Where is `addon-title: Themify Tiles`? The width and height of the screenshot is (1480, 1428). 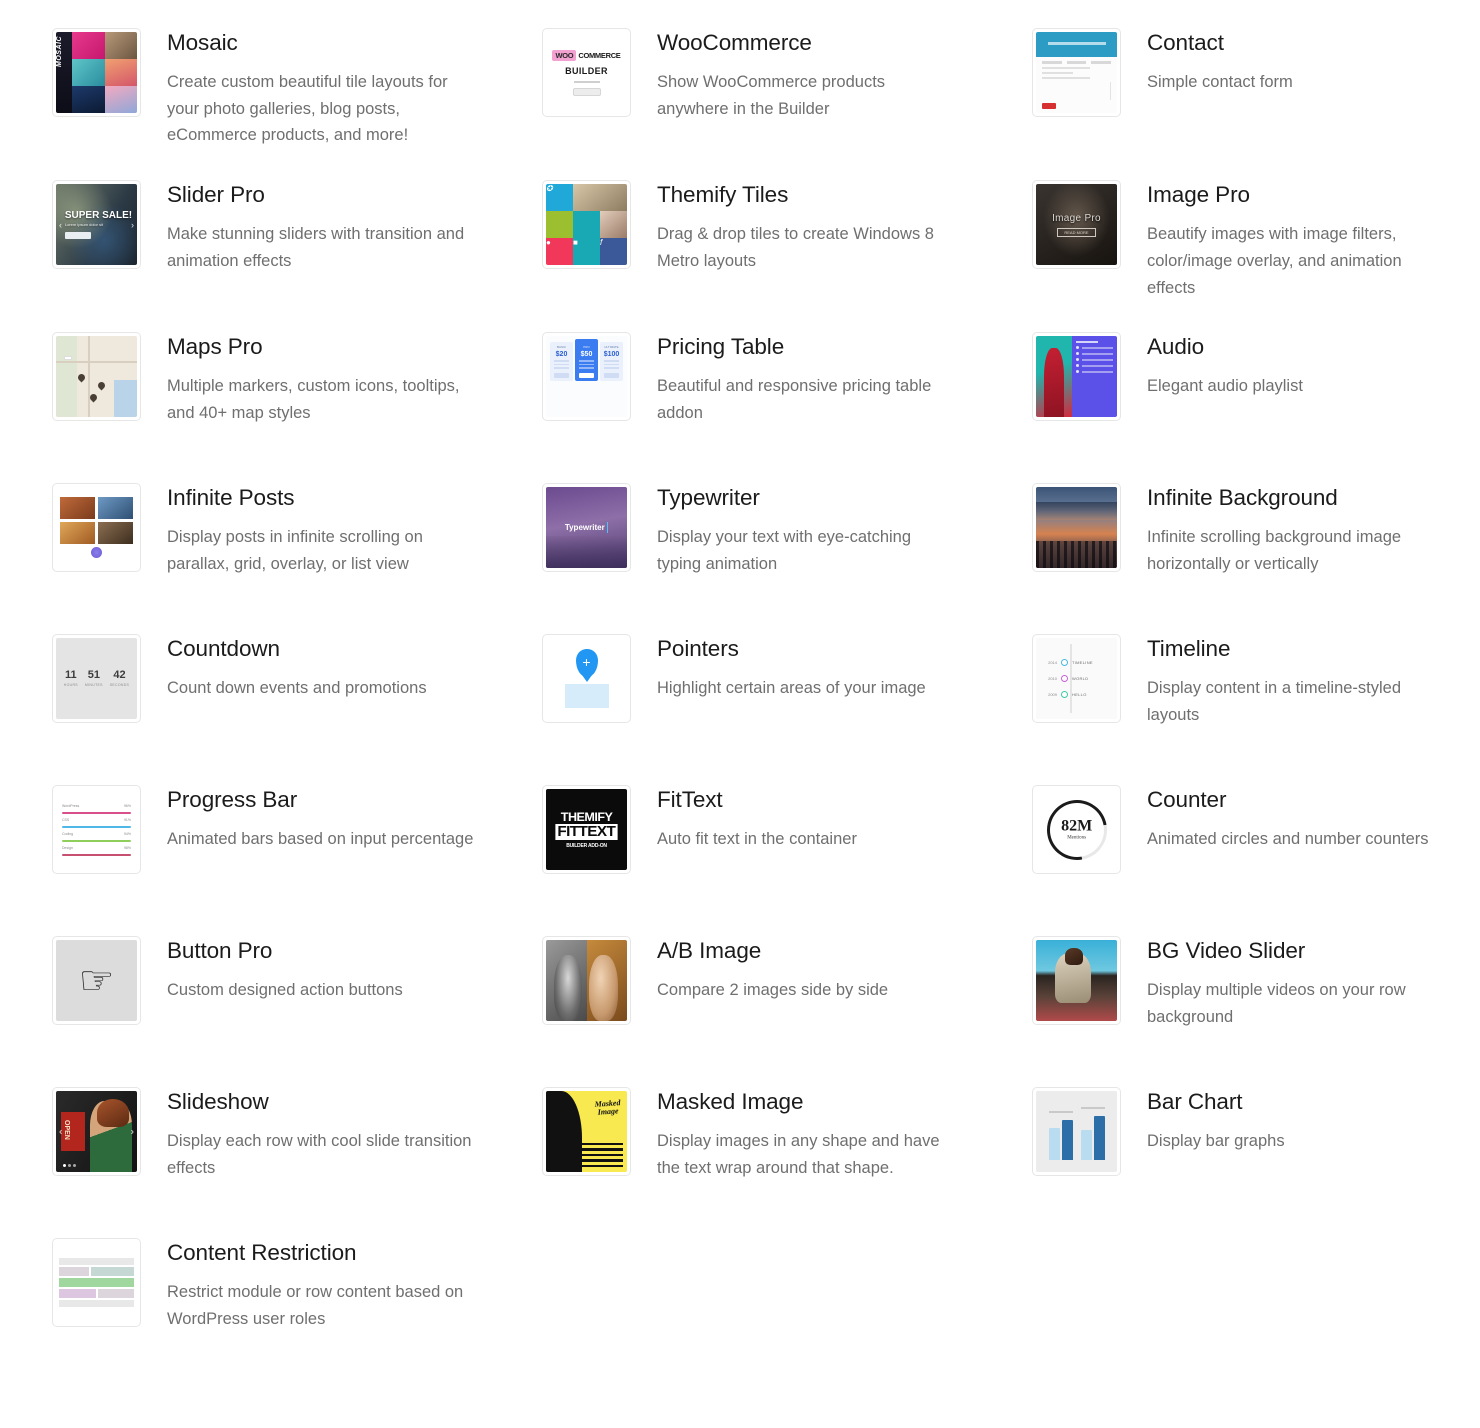
addon-title: Themify Tiles is located at coordinates (723, 195).